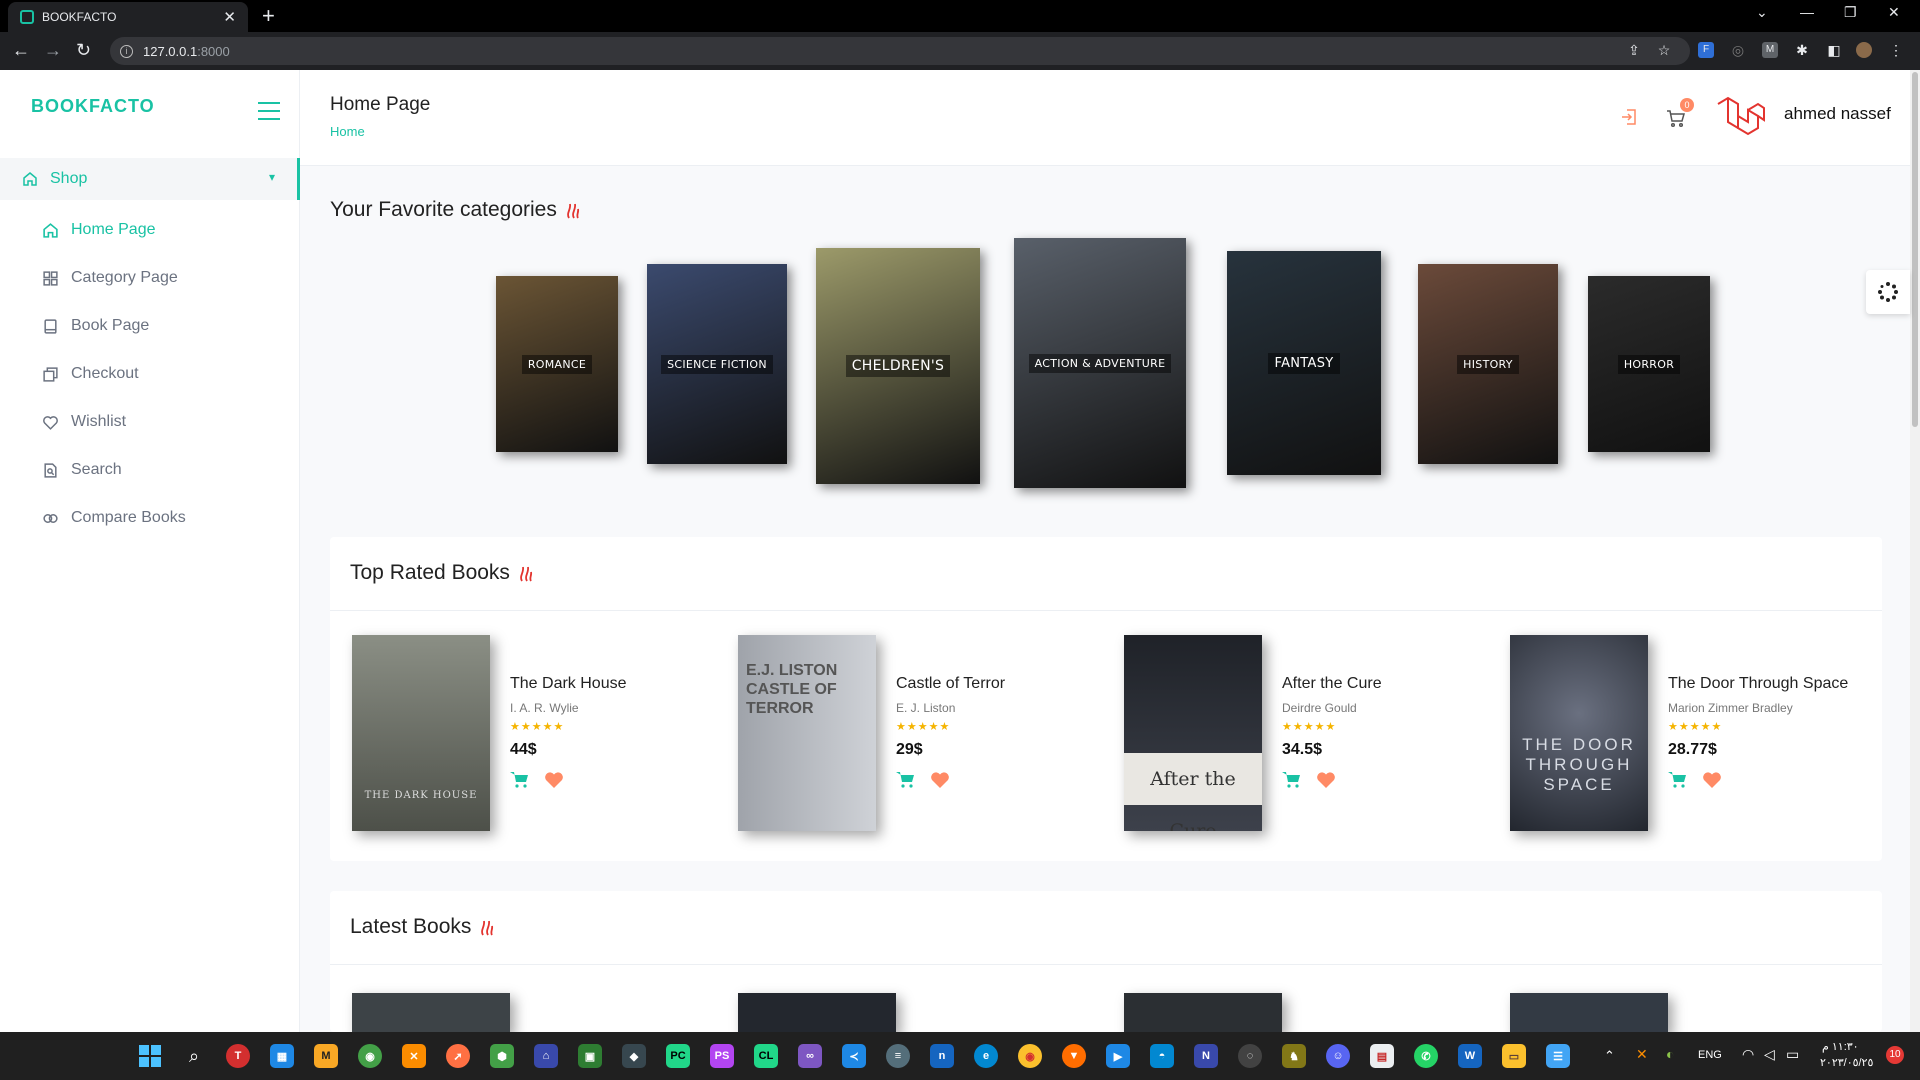 The height and width of the screenshot is (1080, 1920). What do you see at coordinates (114, 518) in the screenshot?
I see `sidebar-item-compare-books: Compare Books` at bounding box center [114, 518].